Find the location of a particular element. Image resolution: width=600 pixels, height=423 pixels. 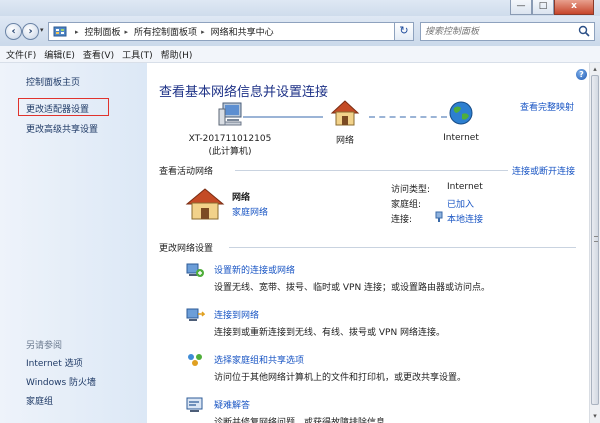

task-troubleshoot-desc: 诊断并修复网络问题，或获得故障排除信息。 is located at coordinates (304, 420).